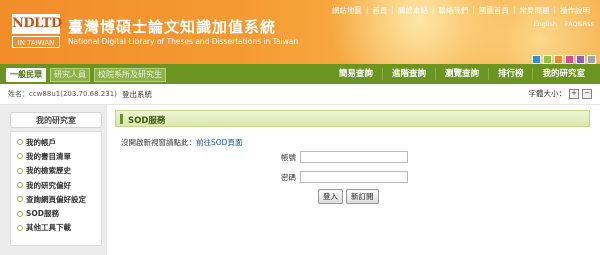 This screenshot has height=255, width=600. Describe the element at coordinates (330, 196) in the screenshot. I see `login-button: 登入` at that location.